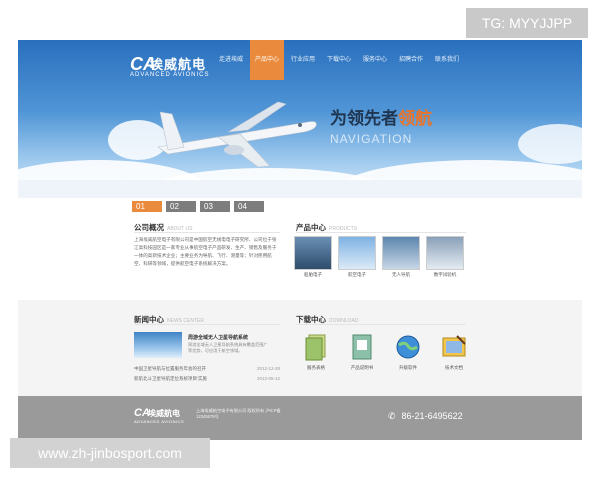 Image resolution: width=600 pixels, height=480 pixels. Describe the element at coordinates (149, 319) in the screenshot. I see `news-title: 新闻中心` at that location.